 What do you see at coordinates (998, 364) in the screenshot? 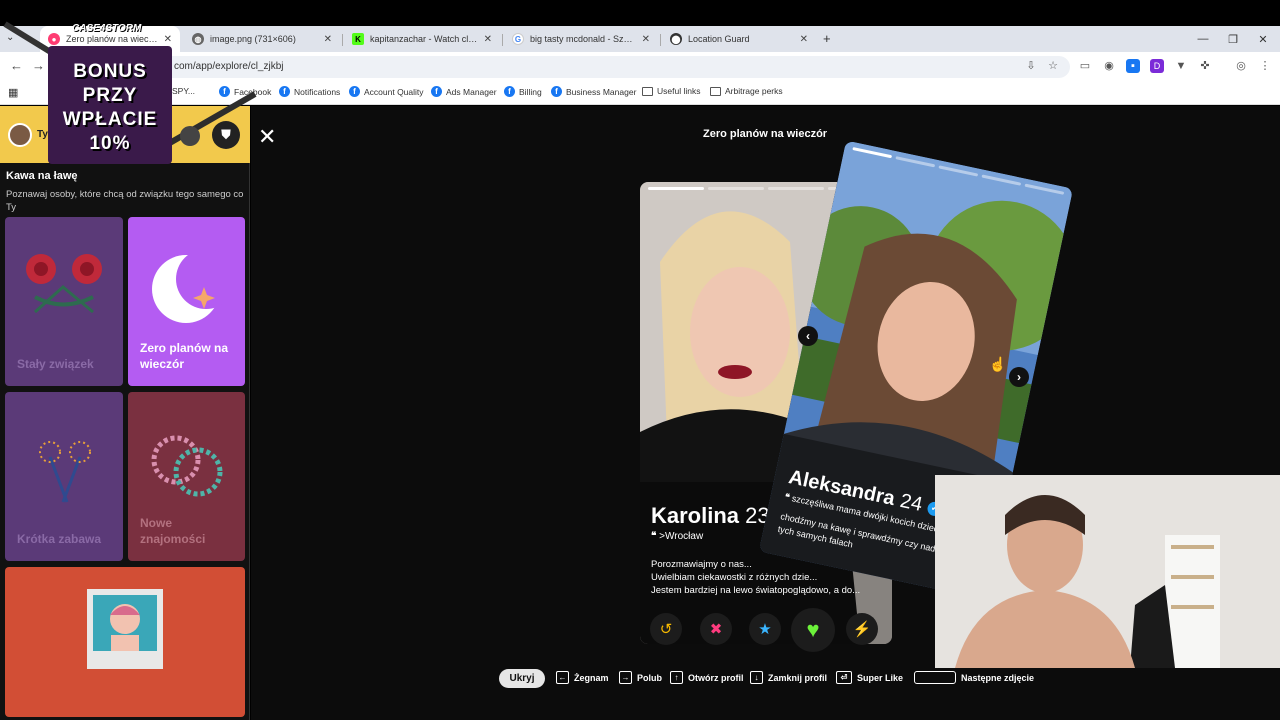
I see `hand-cursor-icon: ☝` at bounding box center [998, 364].